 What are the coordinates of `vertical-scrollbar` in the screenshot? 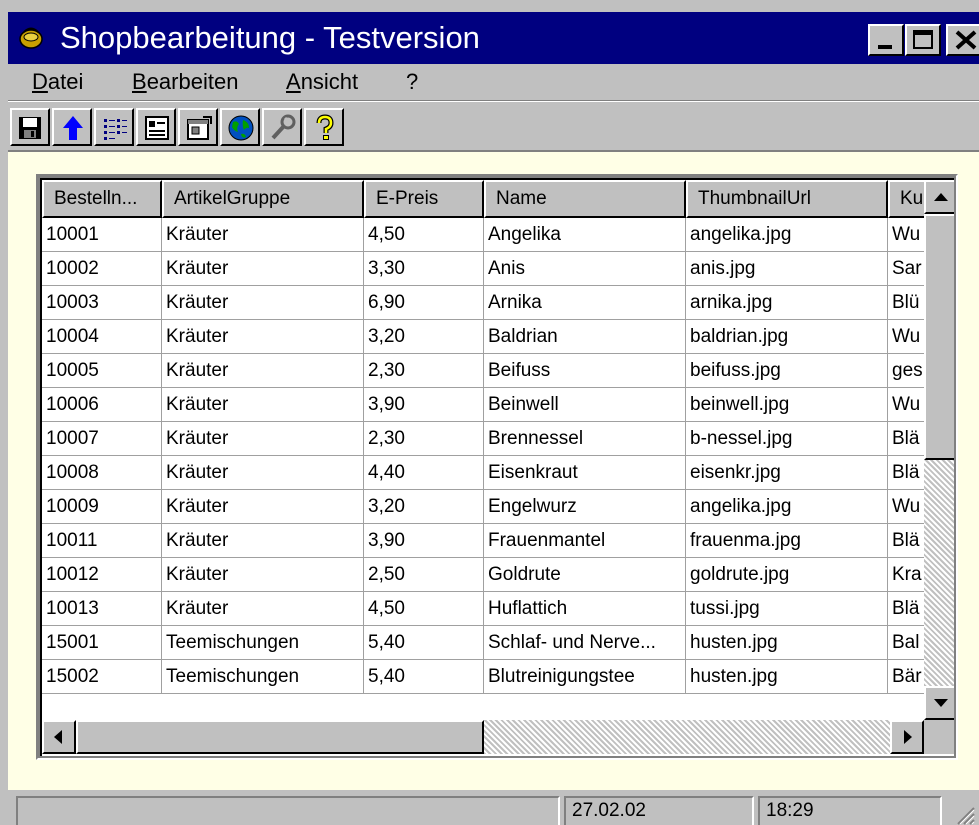 It's located at (939, 450).